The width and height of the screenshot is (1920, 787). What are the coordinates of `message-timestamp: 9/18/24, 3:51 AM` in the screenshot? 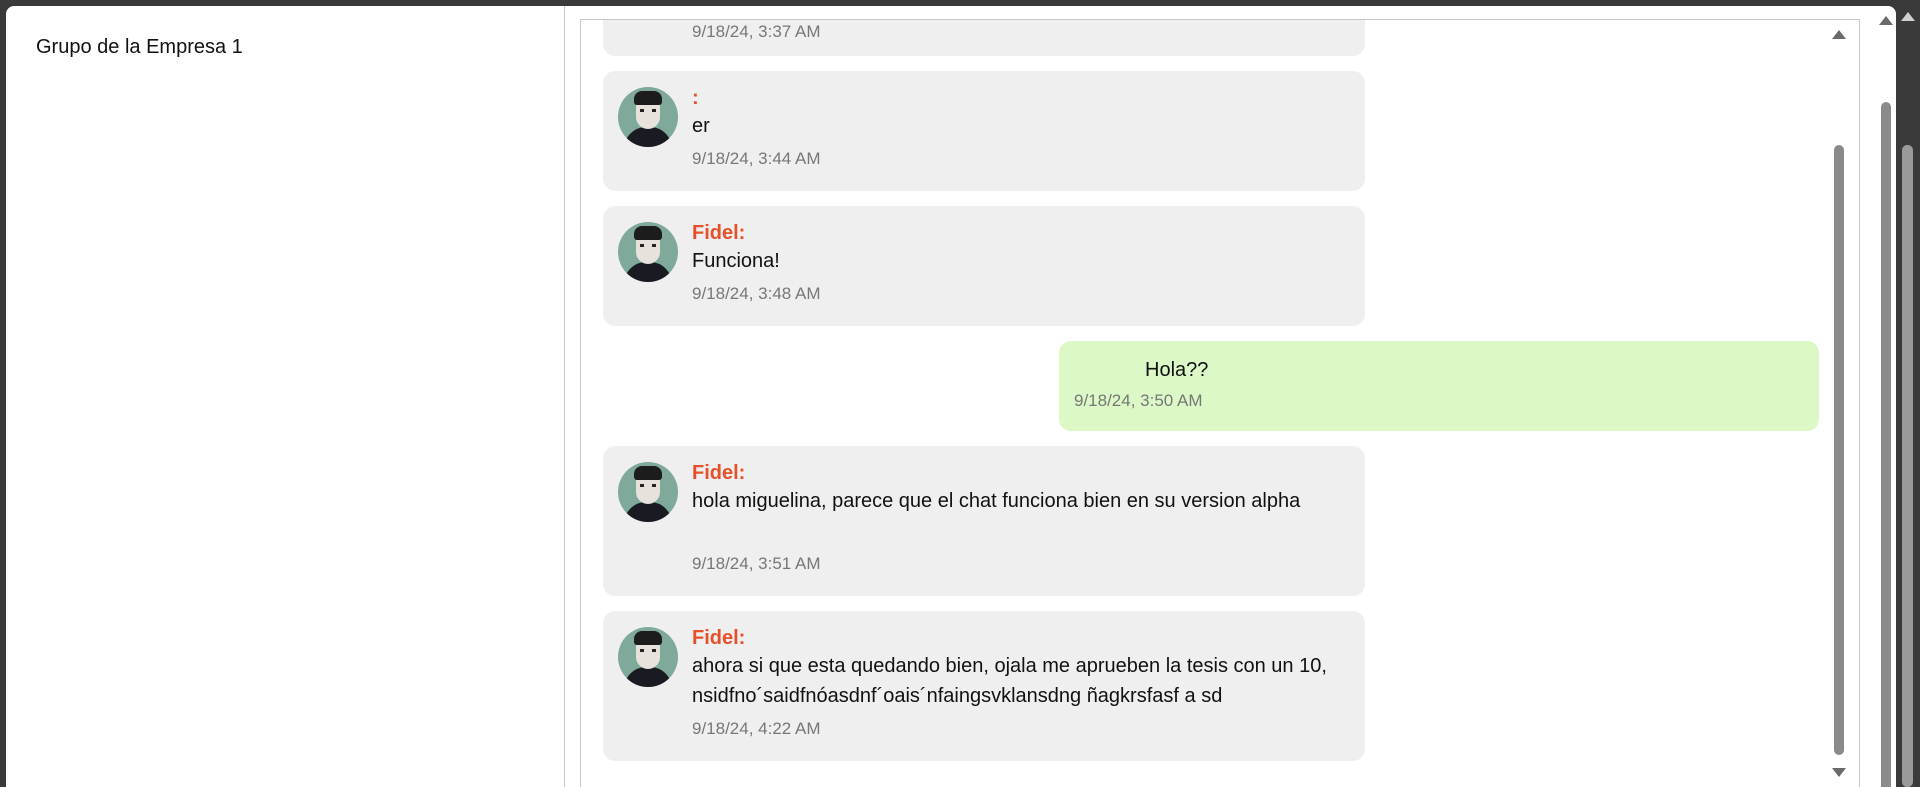 It's located at (756, 563).